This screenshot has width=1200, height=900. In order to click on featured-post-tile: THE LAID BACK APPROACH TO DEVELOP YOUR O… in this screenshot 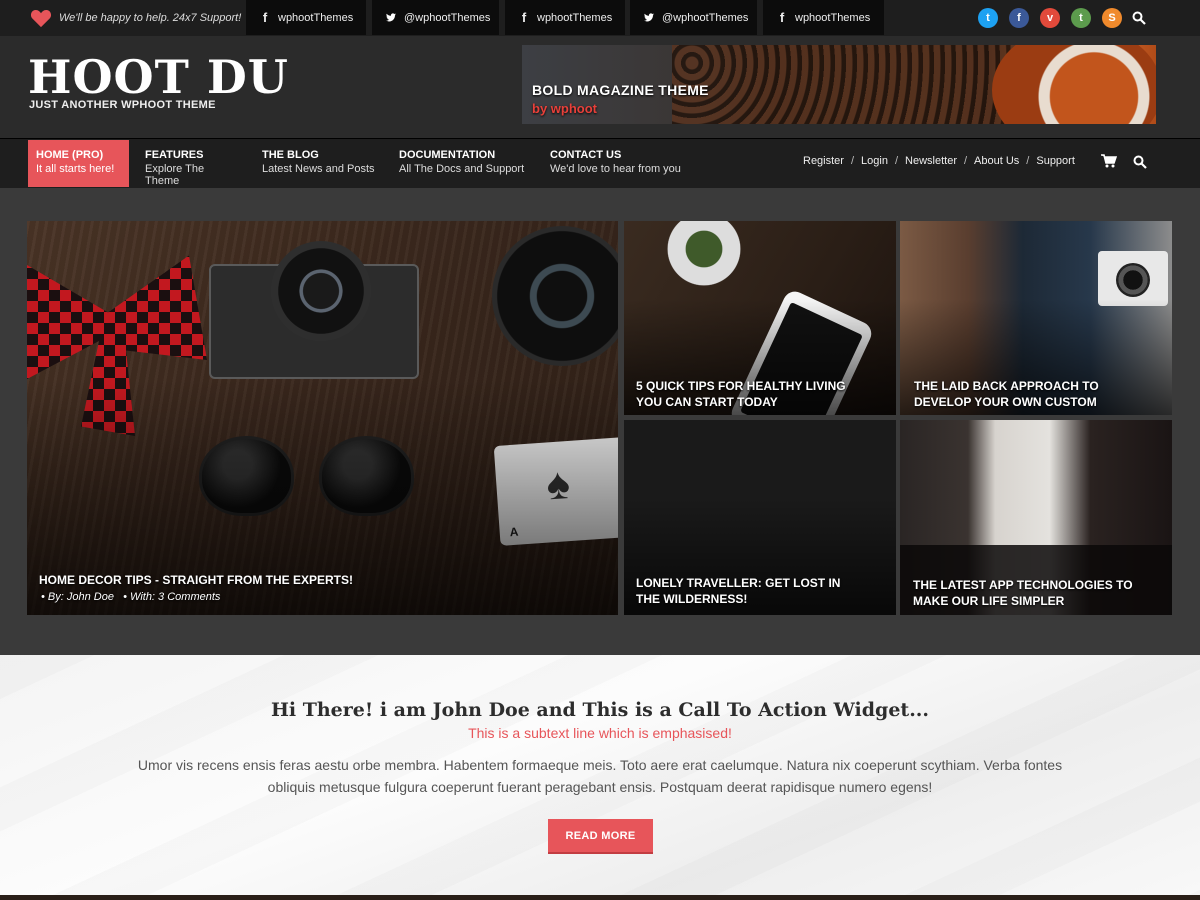, I will do `click(1036, 318)`.